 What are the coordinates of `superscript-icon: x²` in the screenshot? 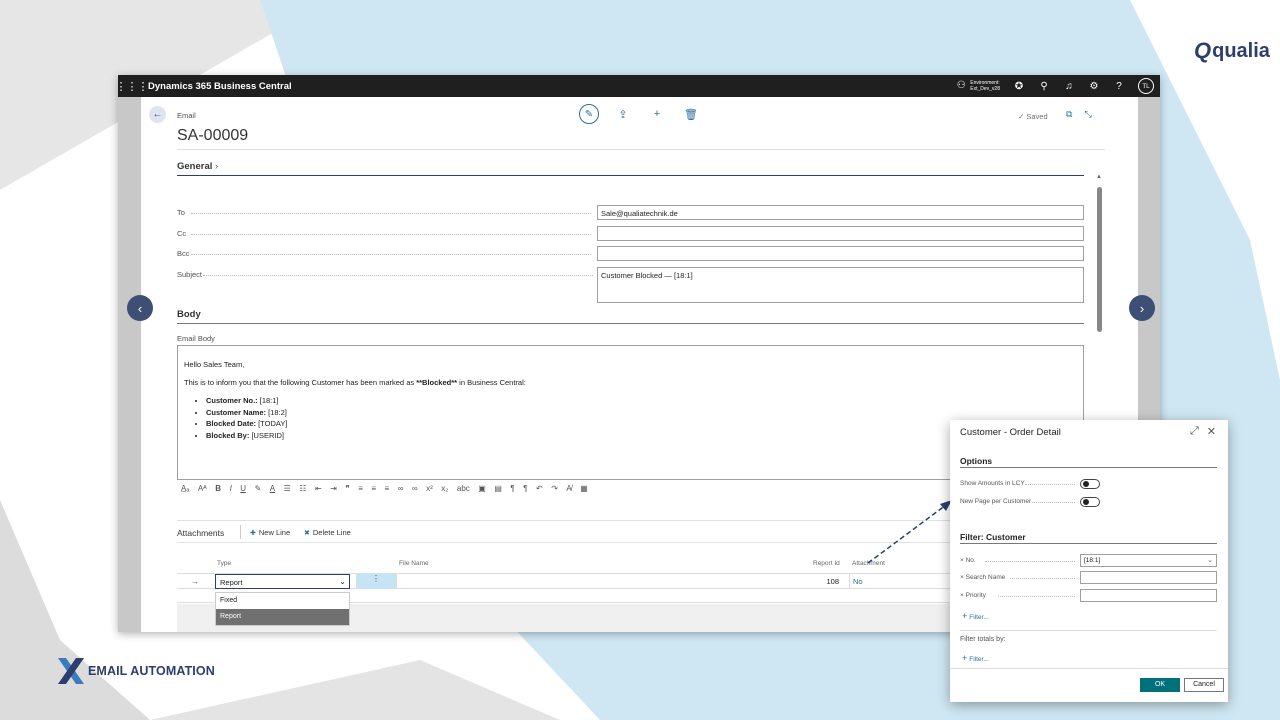 It's located at (429, 488).